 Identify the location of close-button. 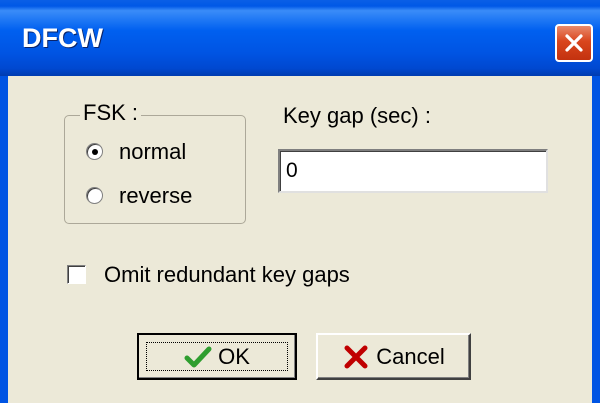
(574, 43).